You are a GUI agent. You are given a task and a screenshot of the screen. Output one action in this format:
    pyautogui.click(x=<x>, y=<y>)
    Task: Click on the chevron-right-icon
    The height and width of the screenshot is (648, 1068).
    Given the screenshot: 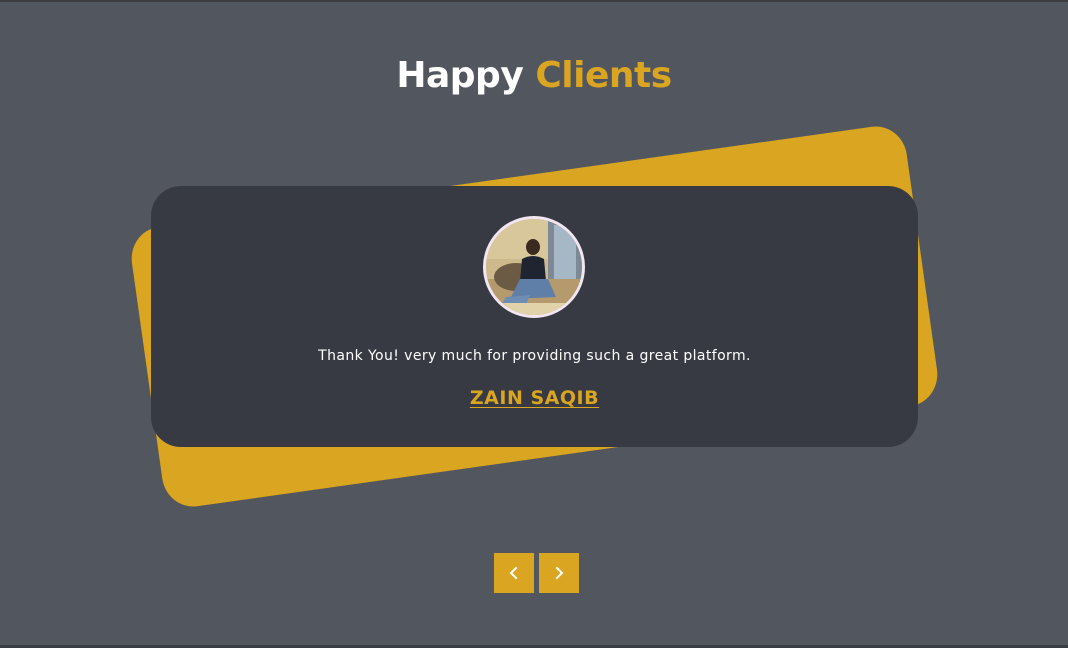 What is the action you would take?
    pyautogui.click(x=559, y=573)
    